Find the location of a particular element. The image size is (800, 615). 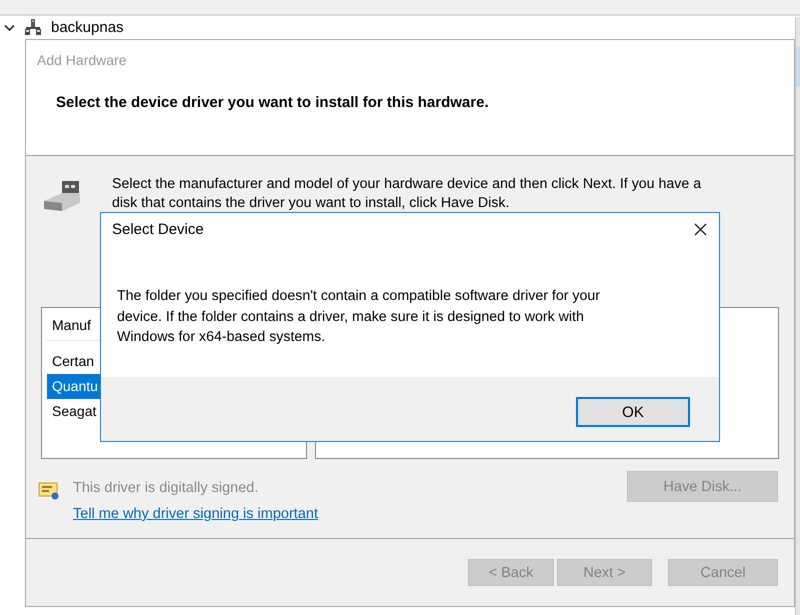

signing-info-link: Tell me why driver signing is important is located at coordinates (195, 514).